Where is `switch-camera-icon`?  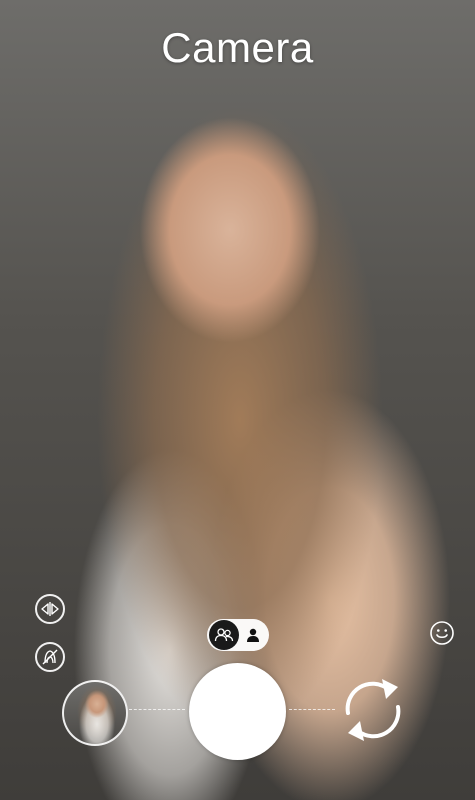
switch-camera-icon is located at coordinates (373, 710).